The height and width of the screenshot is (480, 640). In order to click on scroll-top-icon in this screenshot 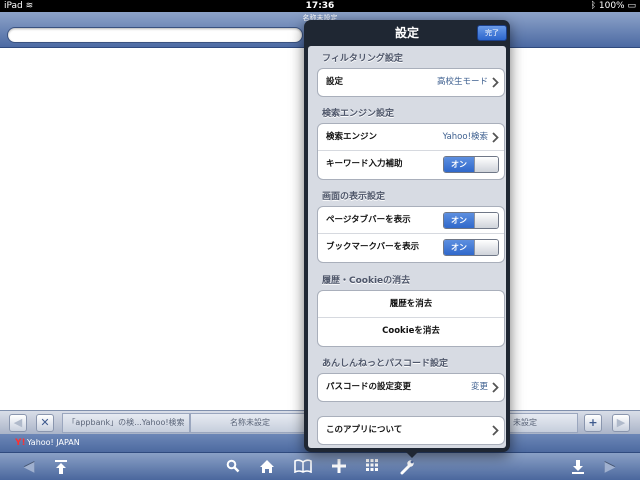, I will do `click(61, 467)`.